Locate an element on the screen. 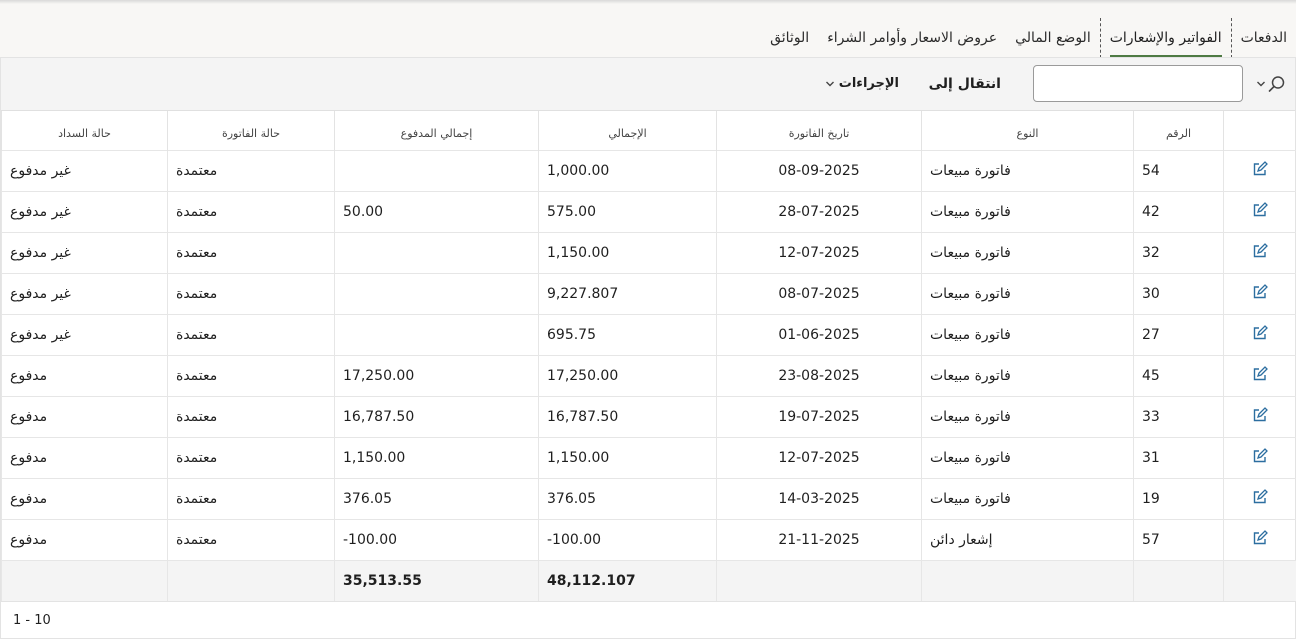 This screenshot has height=639, width=1296. cell-paid: 16,787.50 is located at coordinates (436, 416).